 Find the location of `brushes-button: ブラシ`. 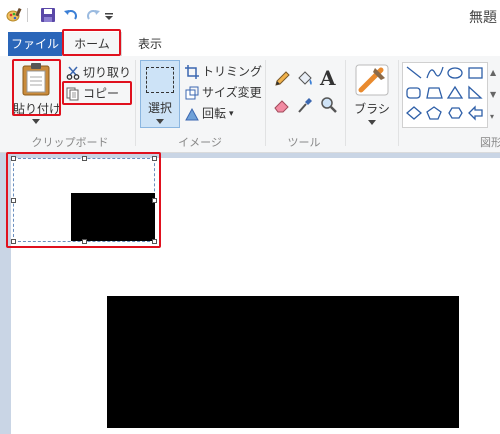

brushes-button: ブラシ is located at coordinates (372, 94).